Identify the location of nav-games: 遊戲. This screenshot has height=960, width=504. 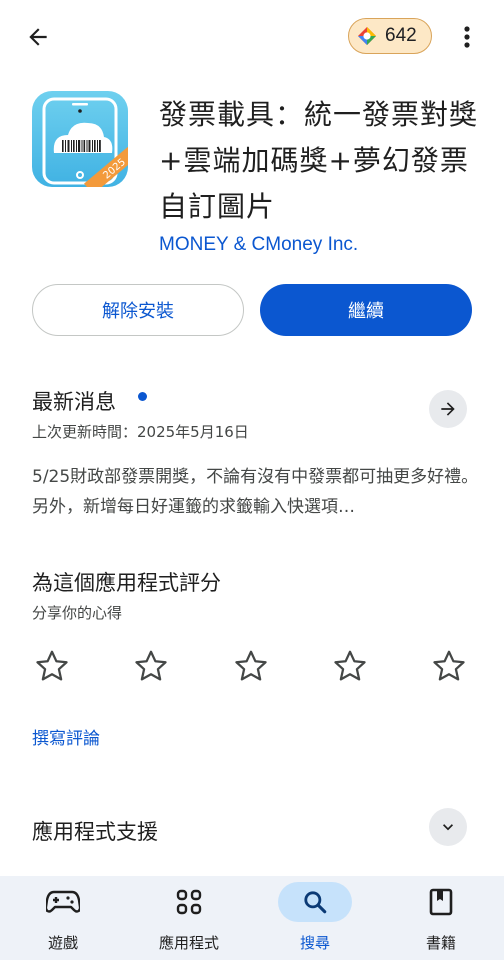
(63, 918).